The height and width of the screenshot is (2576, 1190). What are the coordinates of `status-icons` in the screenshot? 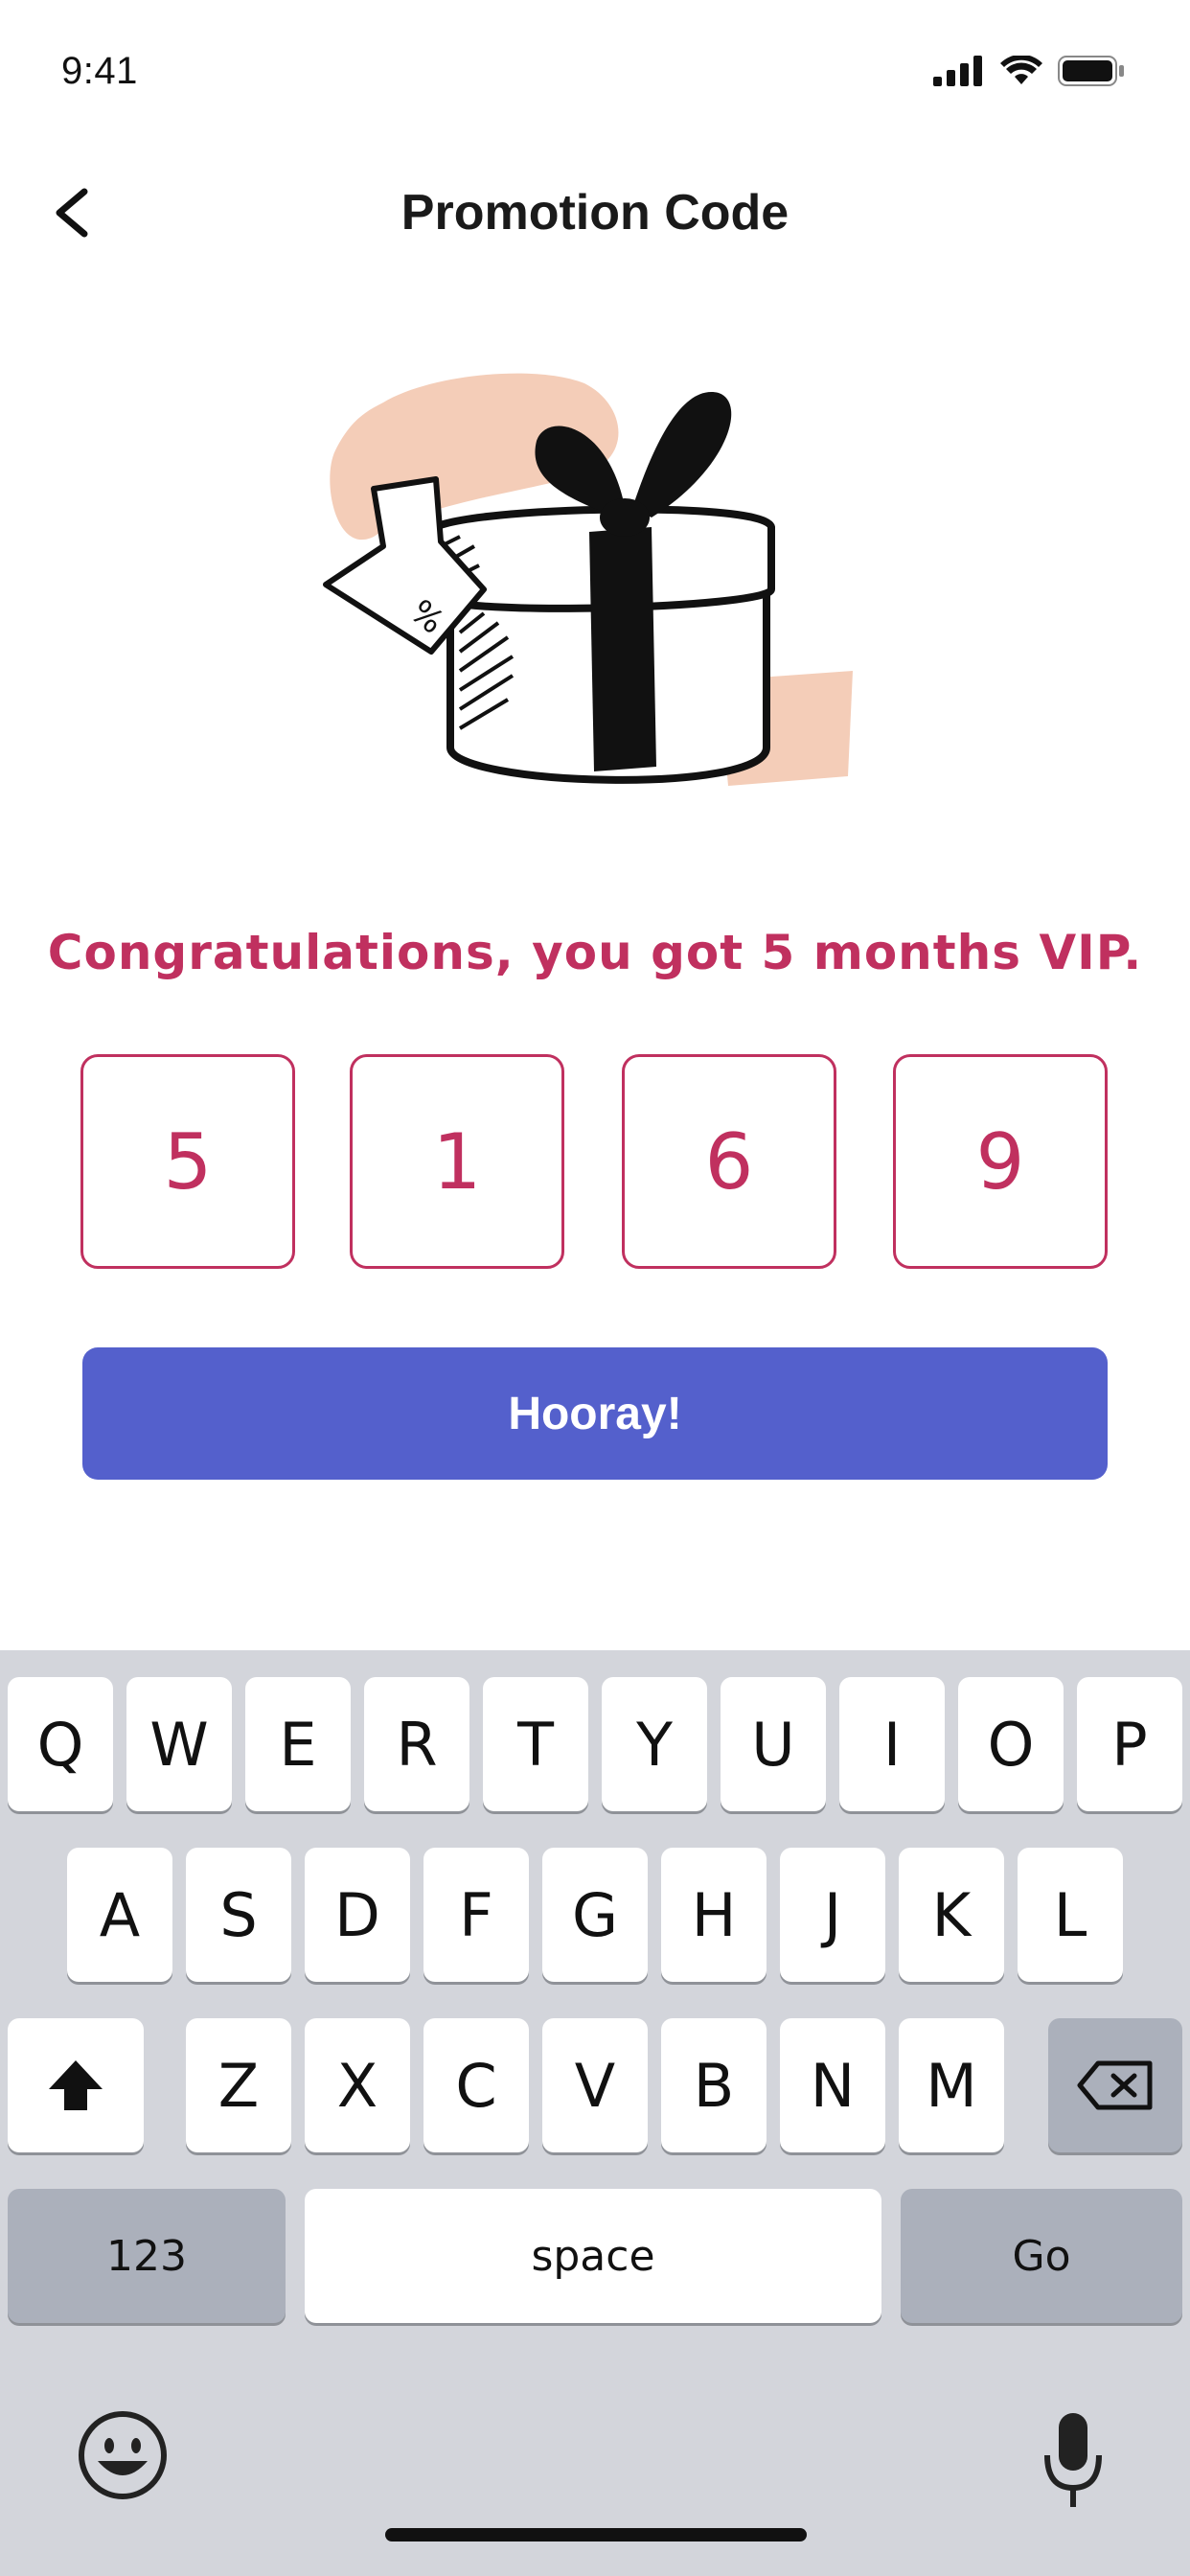 It's located at (1029, 71).